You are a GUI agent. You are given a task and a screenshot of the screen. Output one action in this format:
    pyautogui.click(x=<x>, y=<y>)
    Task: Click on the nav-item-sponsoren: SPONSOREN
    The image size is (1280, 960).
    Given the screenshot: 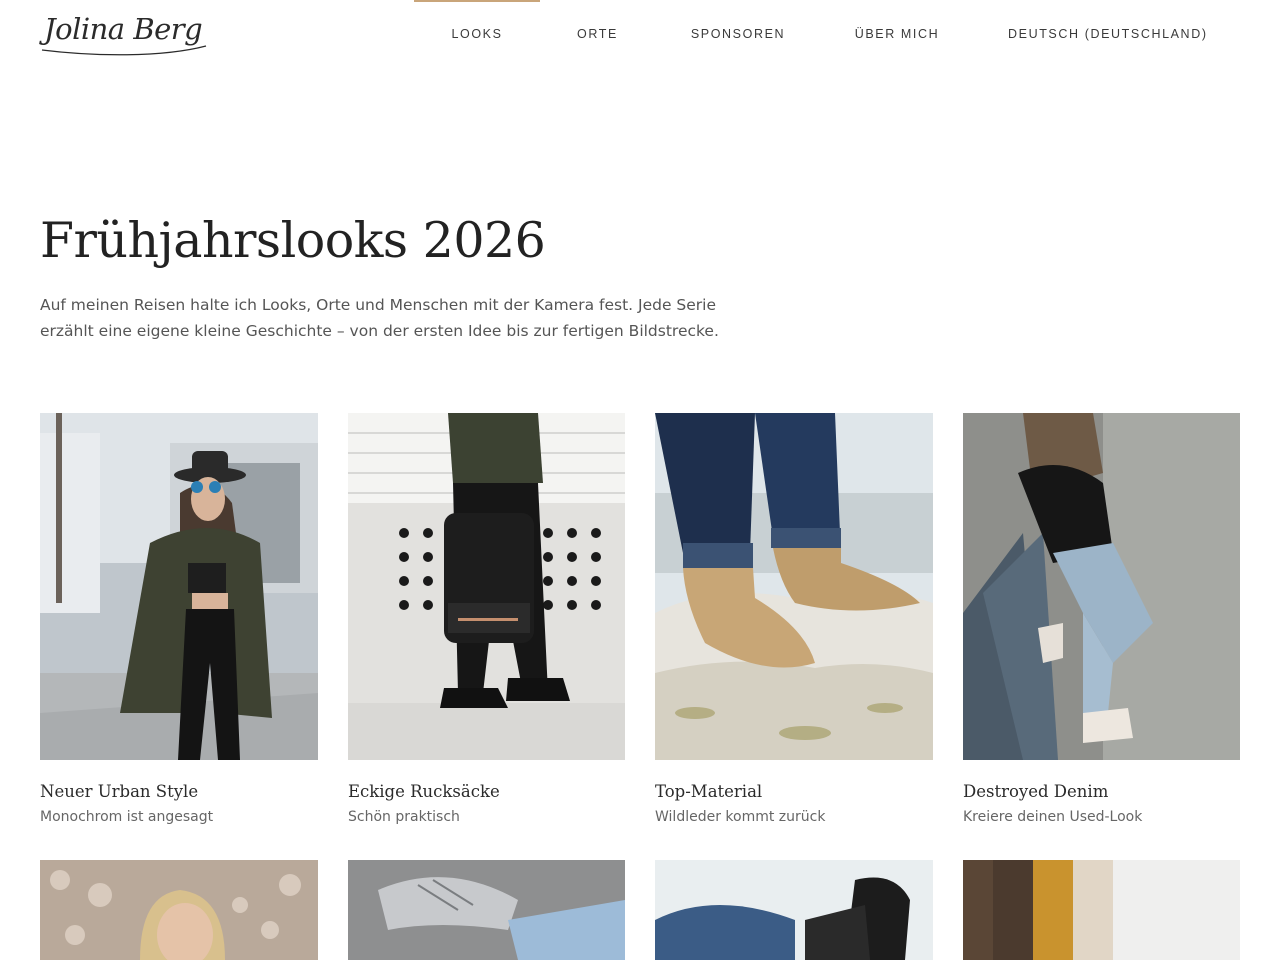 What is the action you would take?
    pyautogui.click(x=738, y=35)
    